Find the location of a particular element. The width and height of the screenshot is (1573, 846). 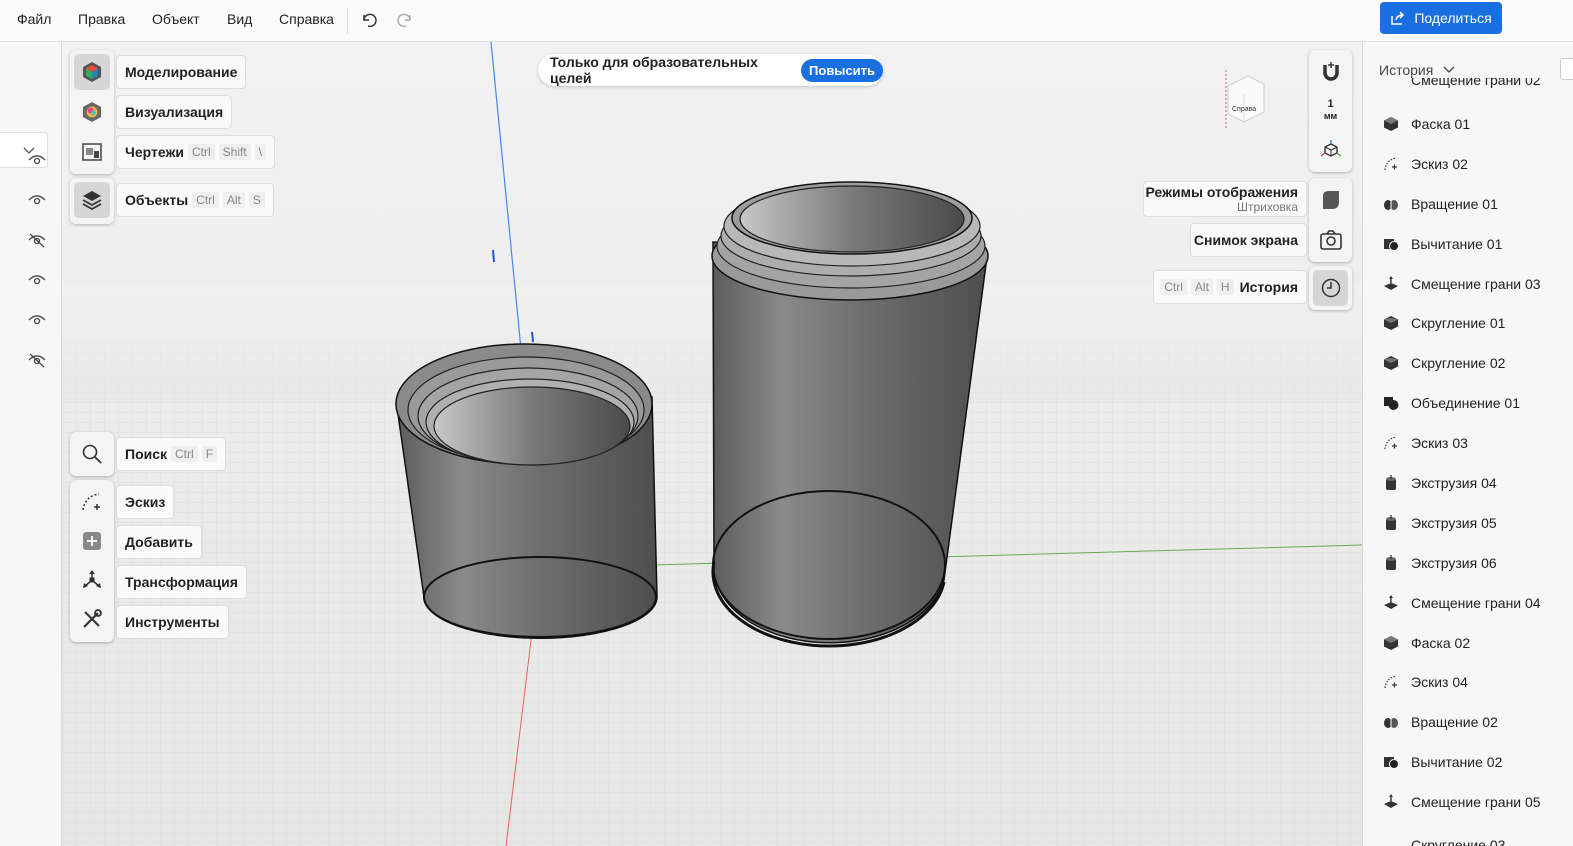

snap-button is located at coordinates (1330, 72).